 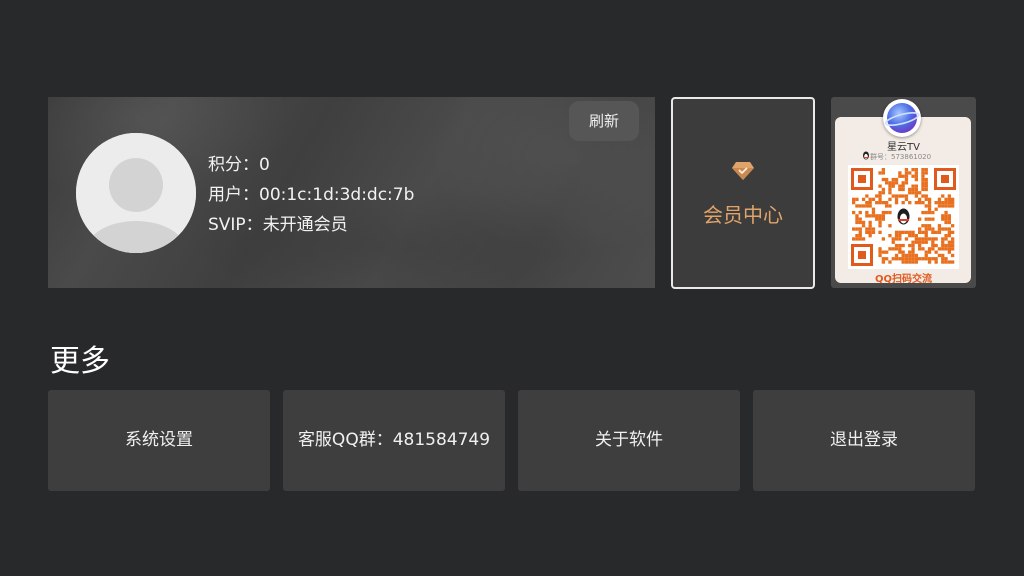 I want to click on planet-logo-icon, so click(x=902, y=118).